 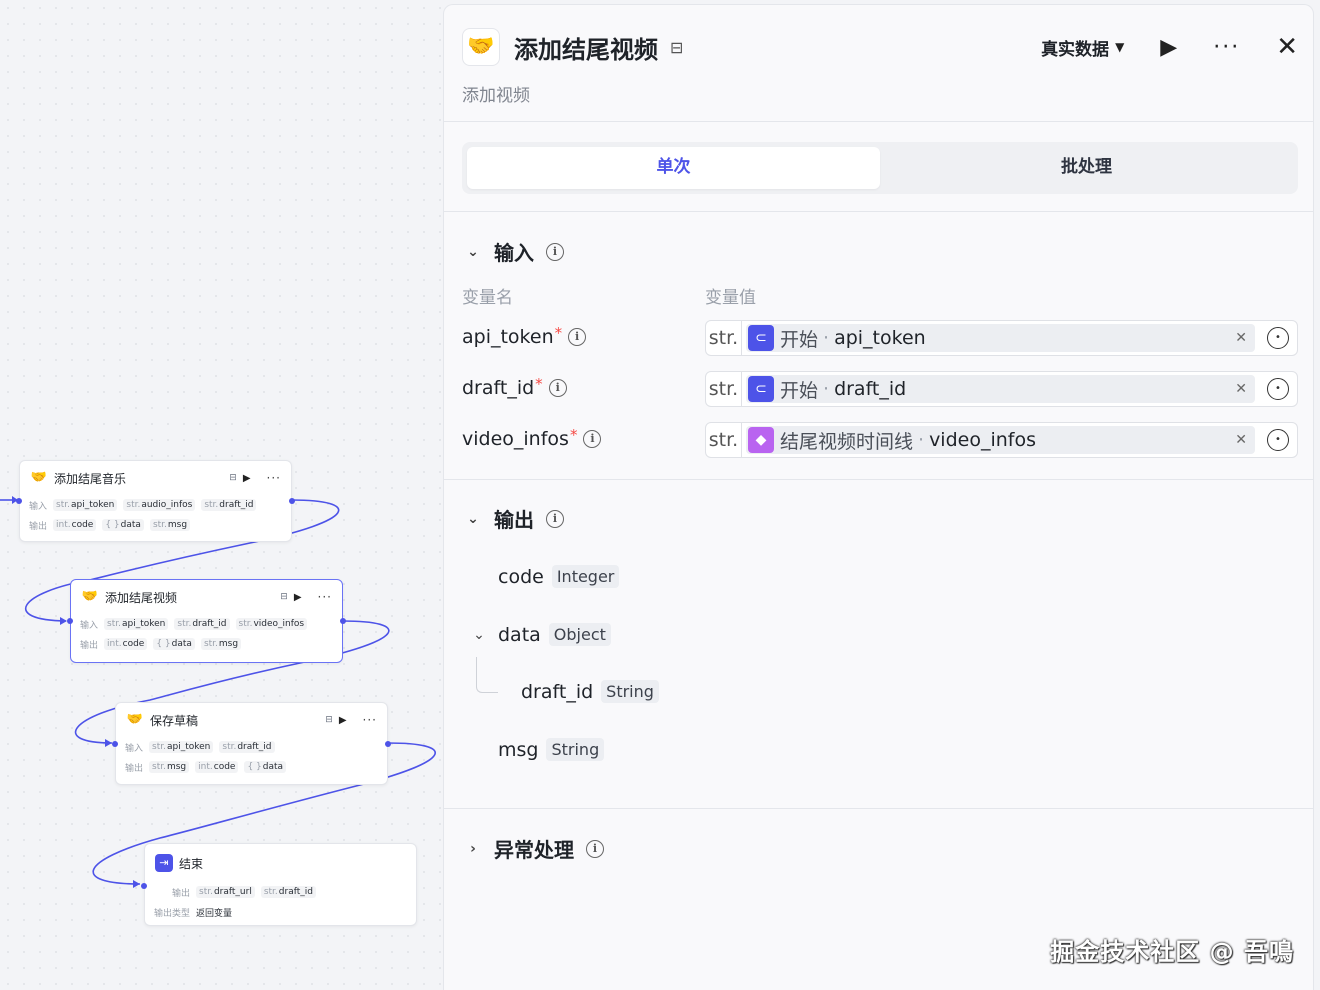 I want to click on tree-connector, so click(x=487, y=675).